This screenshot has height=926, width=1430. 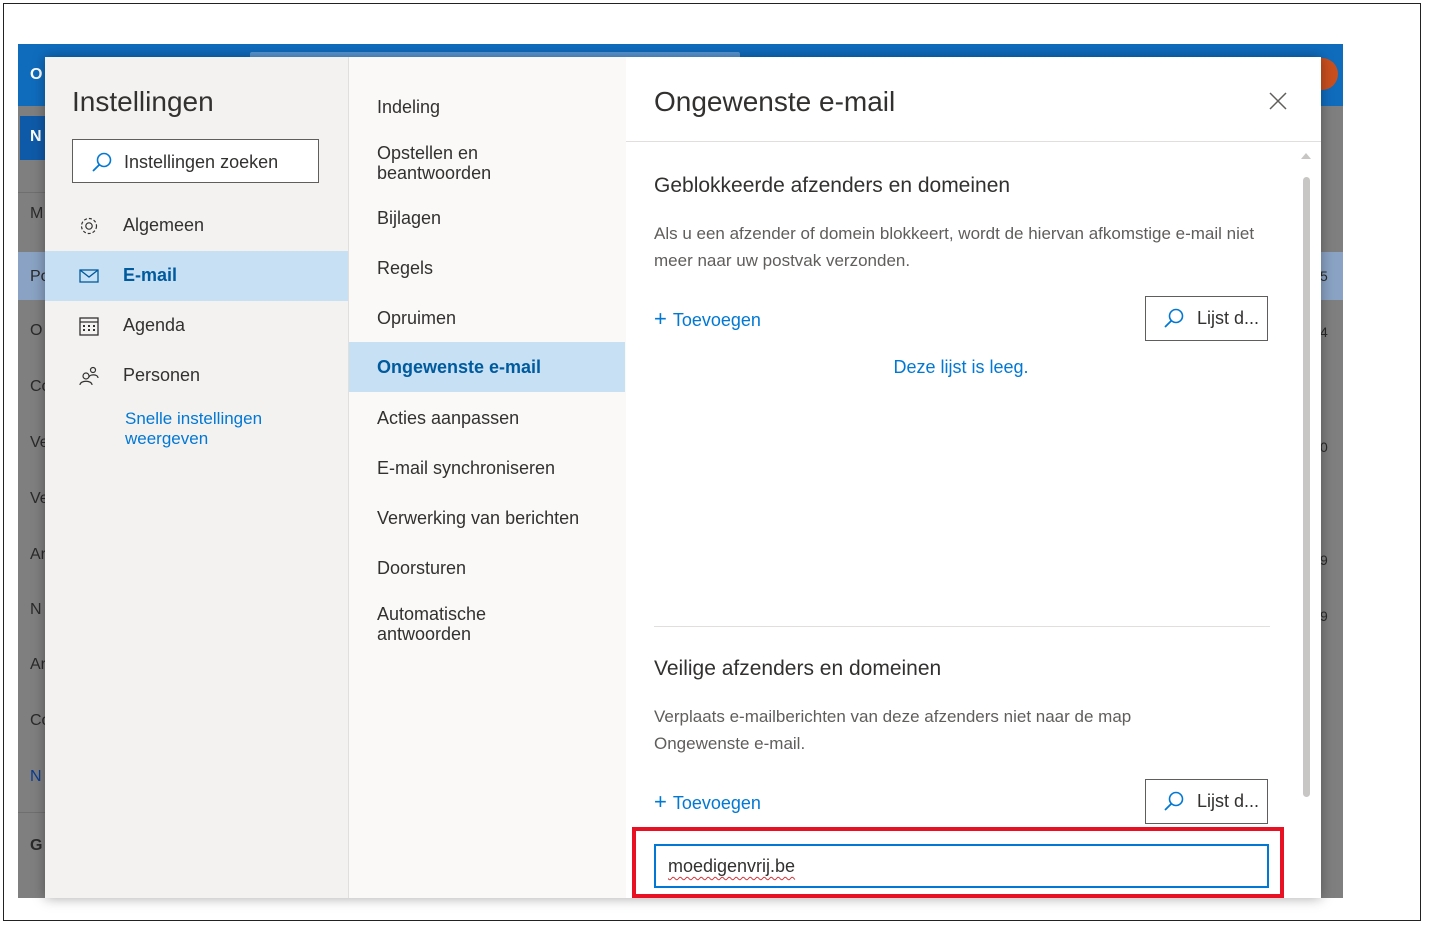 What do you see at coordinates (143, 101) in the screenshot?
I see `settings-title: Instellingen` at bounding box center [143, 101].